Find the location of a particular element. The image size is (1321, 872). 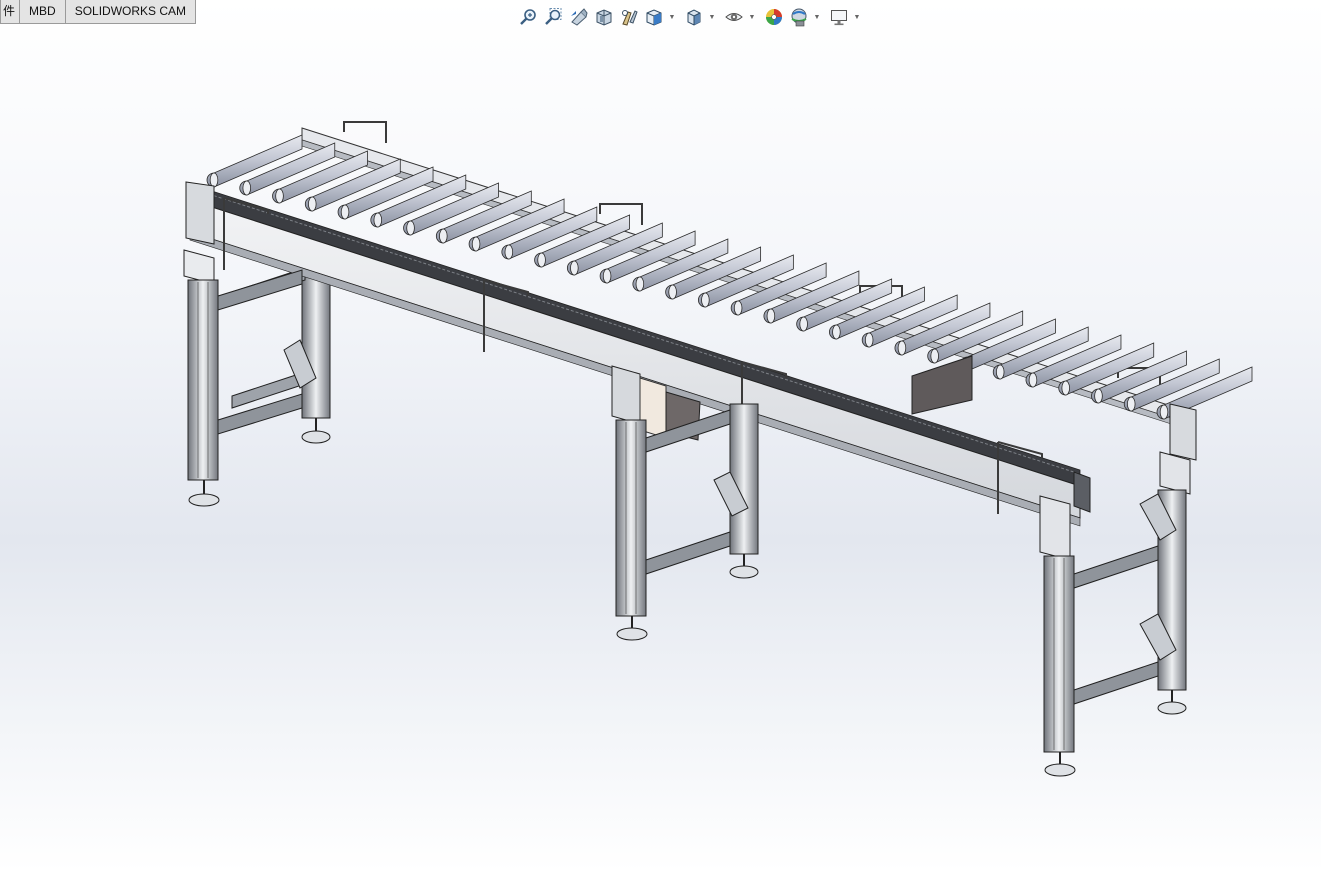

zoom-to-fit-icon is located at coordinates (529, 17).